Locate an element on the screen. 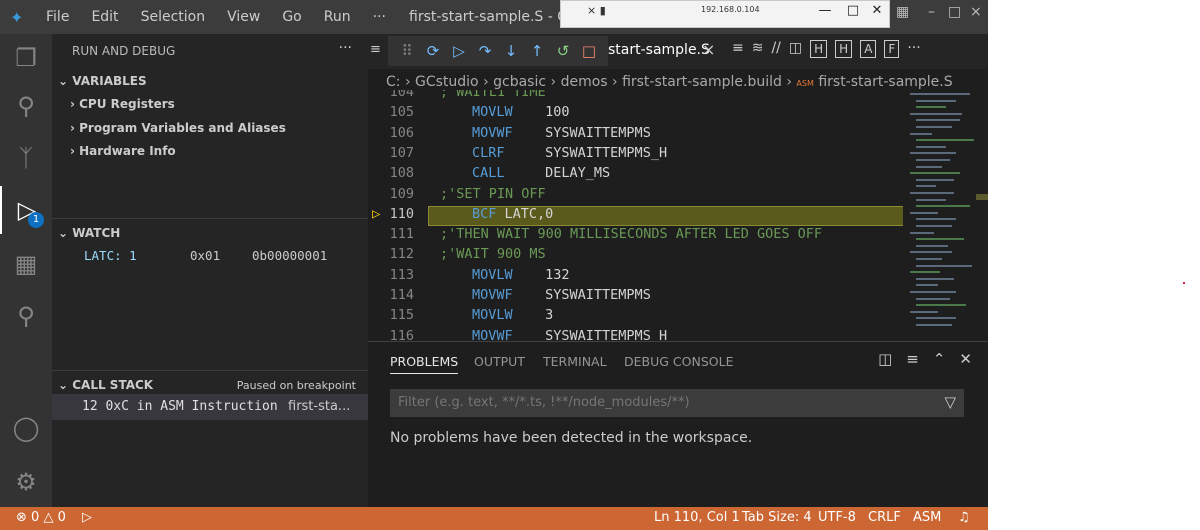 Image resolution: width=1200 pixels, height=530 pixels. close-panel-icon: ✕ is located at coordinates (965, 359).